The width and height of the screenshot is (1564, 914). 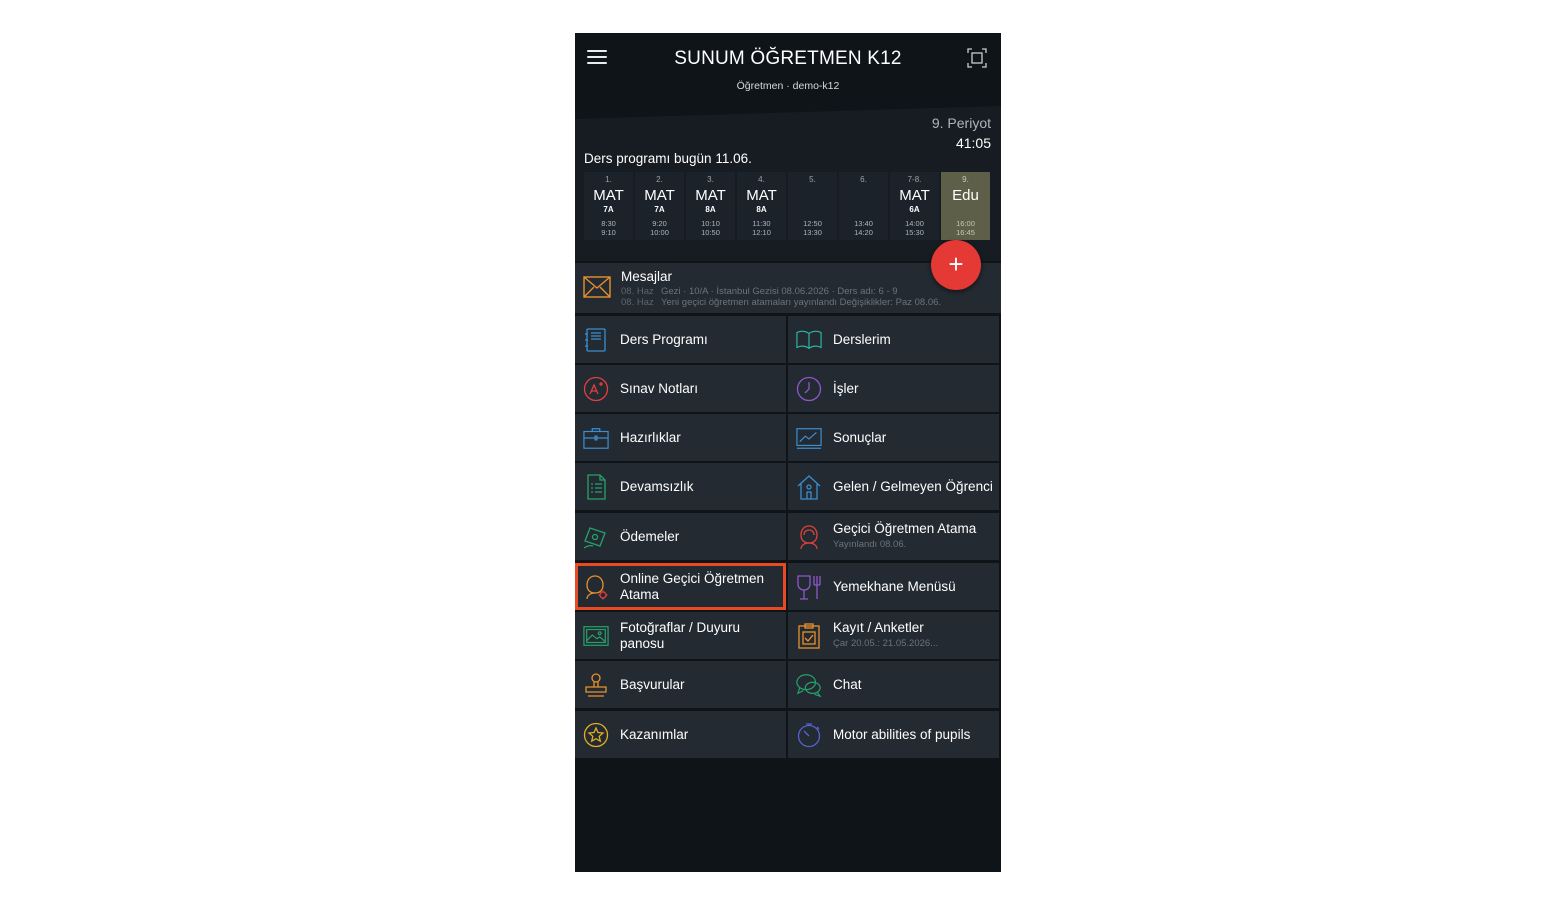 What do you see at coordinates (596, 438) in the screenshot?
I see `briefcase-icon` at bounding box center [596, 438].